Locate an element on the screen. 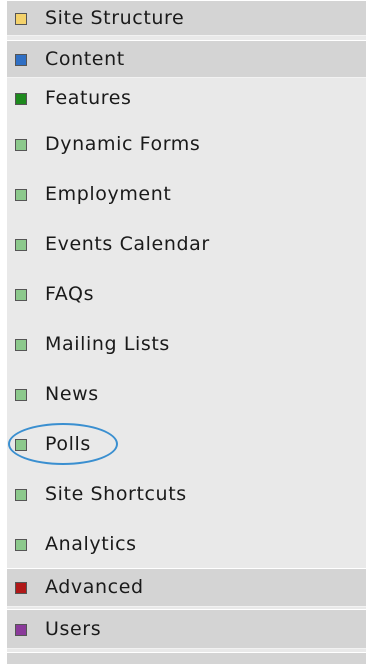 This screenshot has width=366, height=664. menu-item-events-calendar: Events Calendar is located at coordinates (186, 245).